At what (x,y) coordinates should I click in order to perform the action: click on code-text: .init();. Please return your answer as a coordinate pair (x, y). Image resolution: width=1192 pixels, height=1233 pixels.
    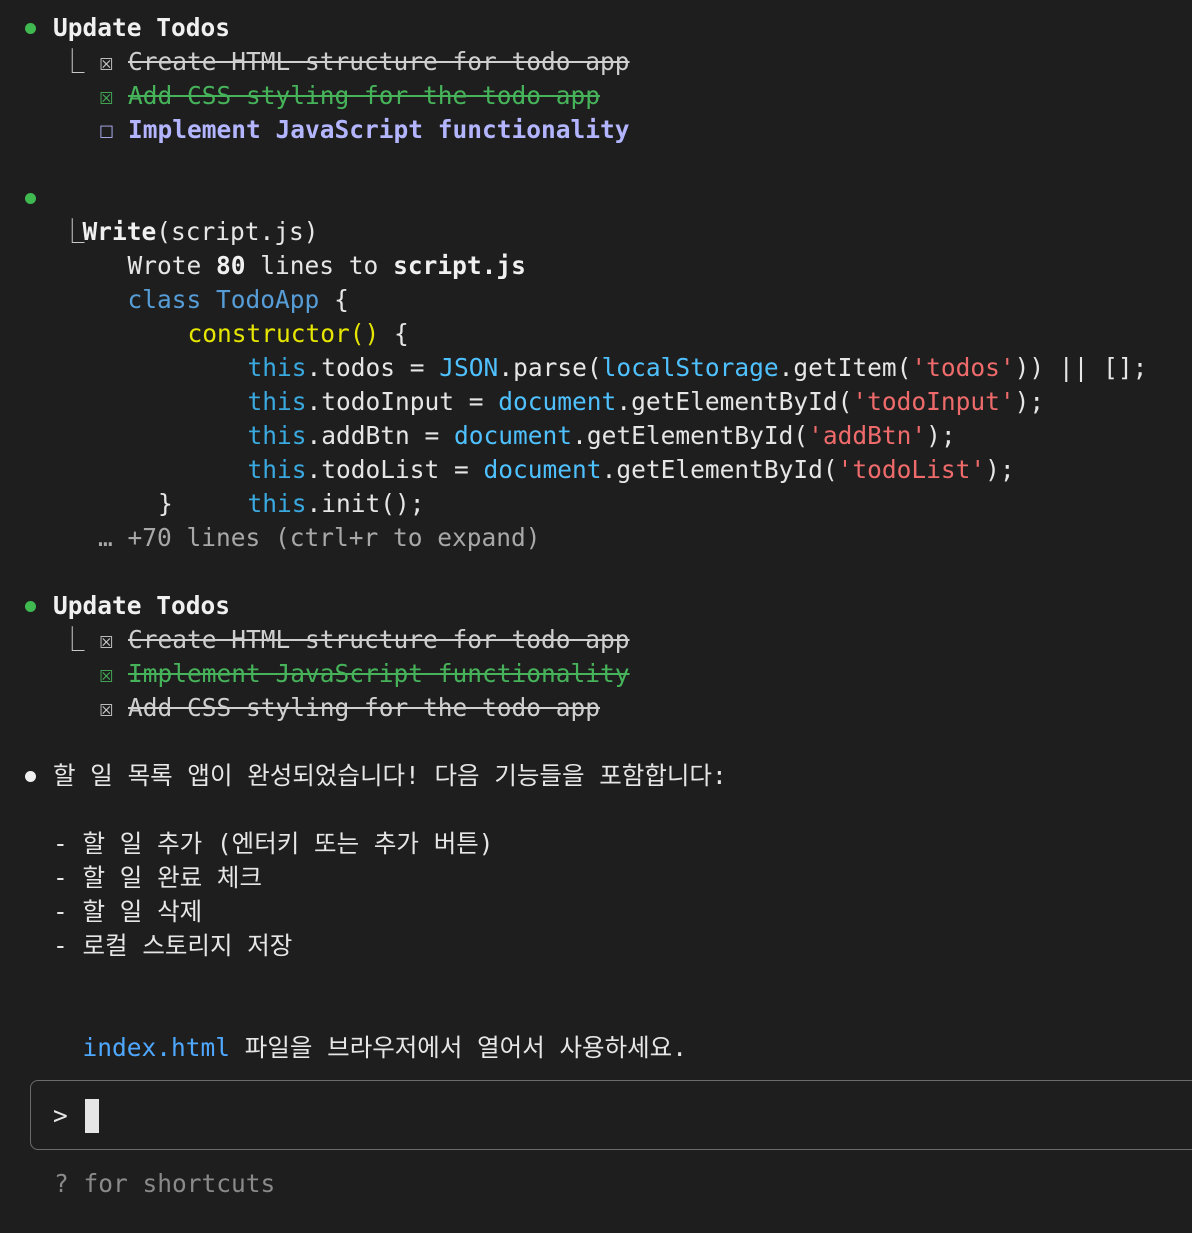
    Looking at the image, I should click on (365, 503).